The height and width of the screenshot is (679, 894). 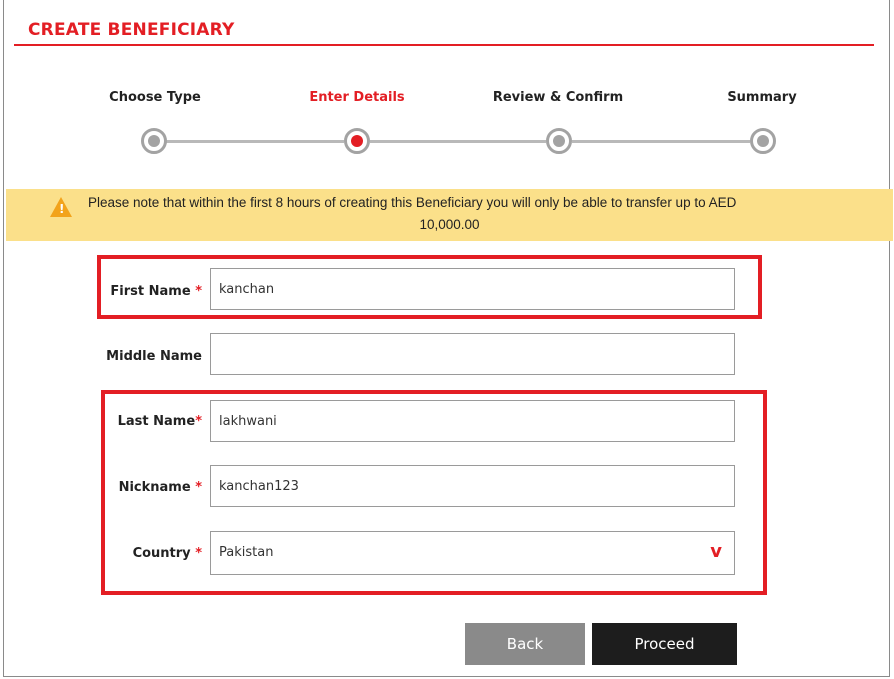 I want to click on proceed-button: Proceed, so click(x=664, y=644).